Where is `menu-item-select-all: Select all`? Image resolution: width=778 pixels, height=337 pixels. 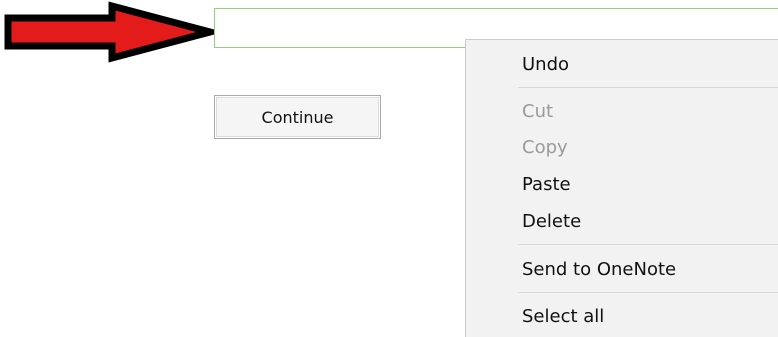 menu-item-select-all: Select all is located at coordinates (563, 317).